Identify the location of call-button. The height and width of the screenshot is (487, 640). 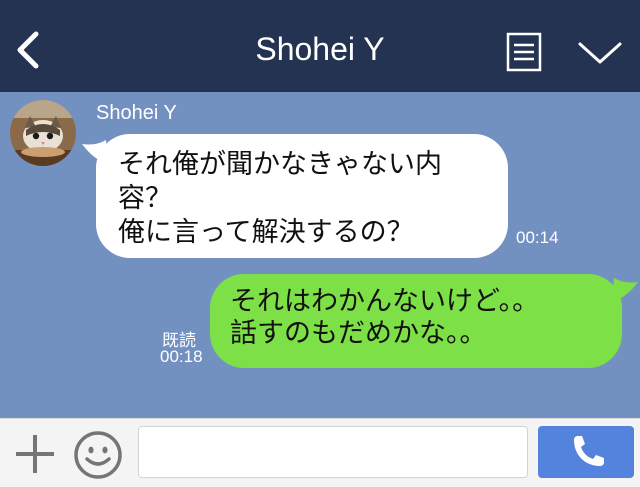
(586, 452).